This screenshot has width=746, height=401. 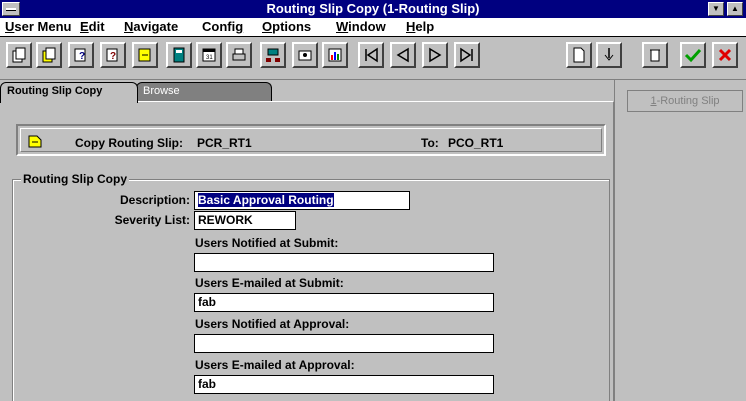 What do you see at coordinates (272, 324) in the screenshot?
I see `users-notified-approval-label: Users Notified at Approval:` at bounding box center [272, 324].